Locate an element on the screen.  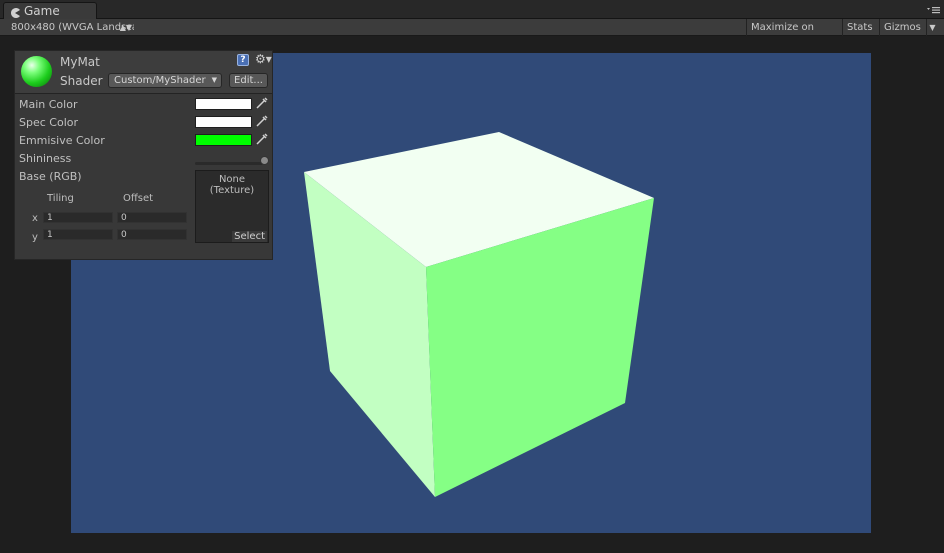
stats-button: Stats is located at coordinates (860, 27).